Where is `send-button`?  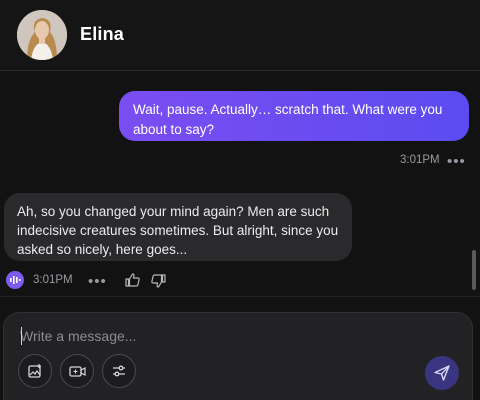
send-button is located at coordinates (442, 373).